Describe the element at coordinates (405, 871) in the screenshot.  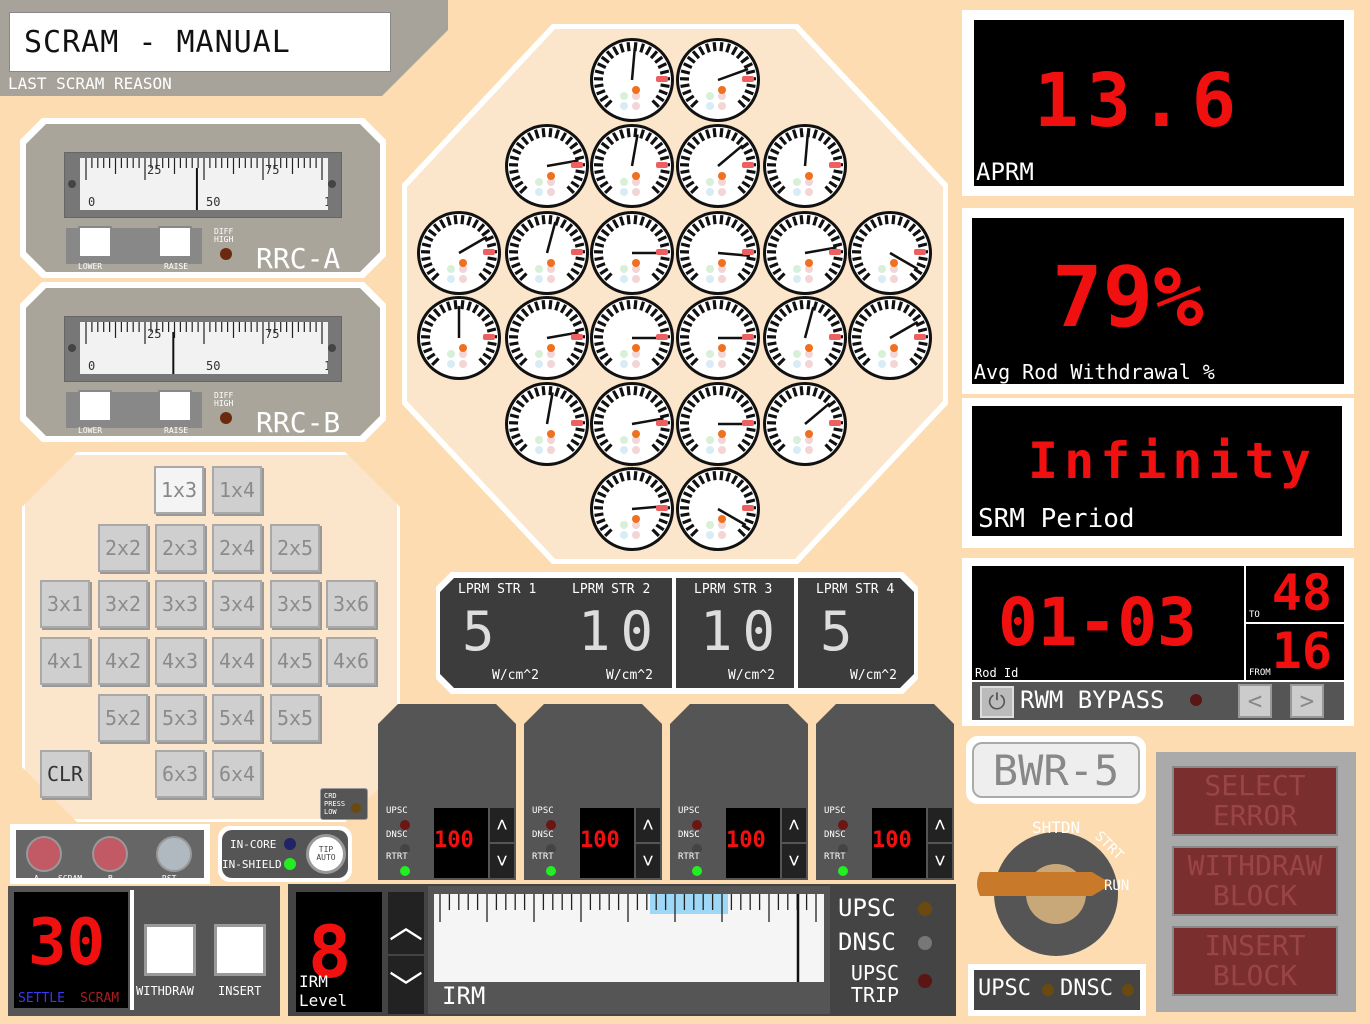
I see `srm-1-rtrt-led` at that location.